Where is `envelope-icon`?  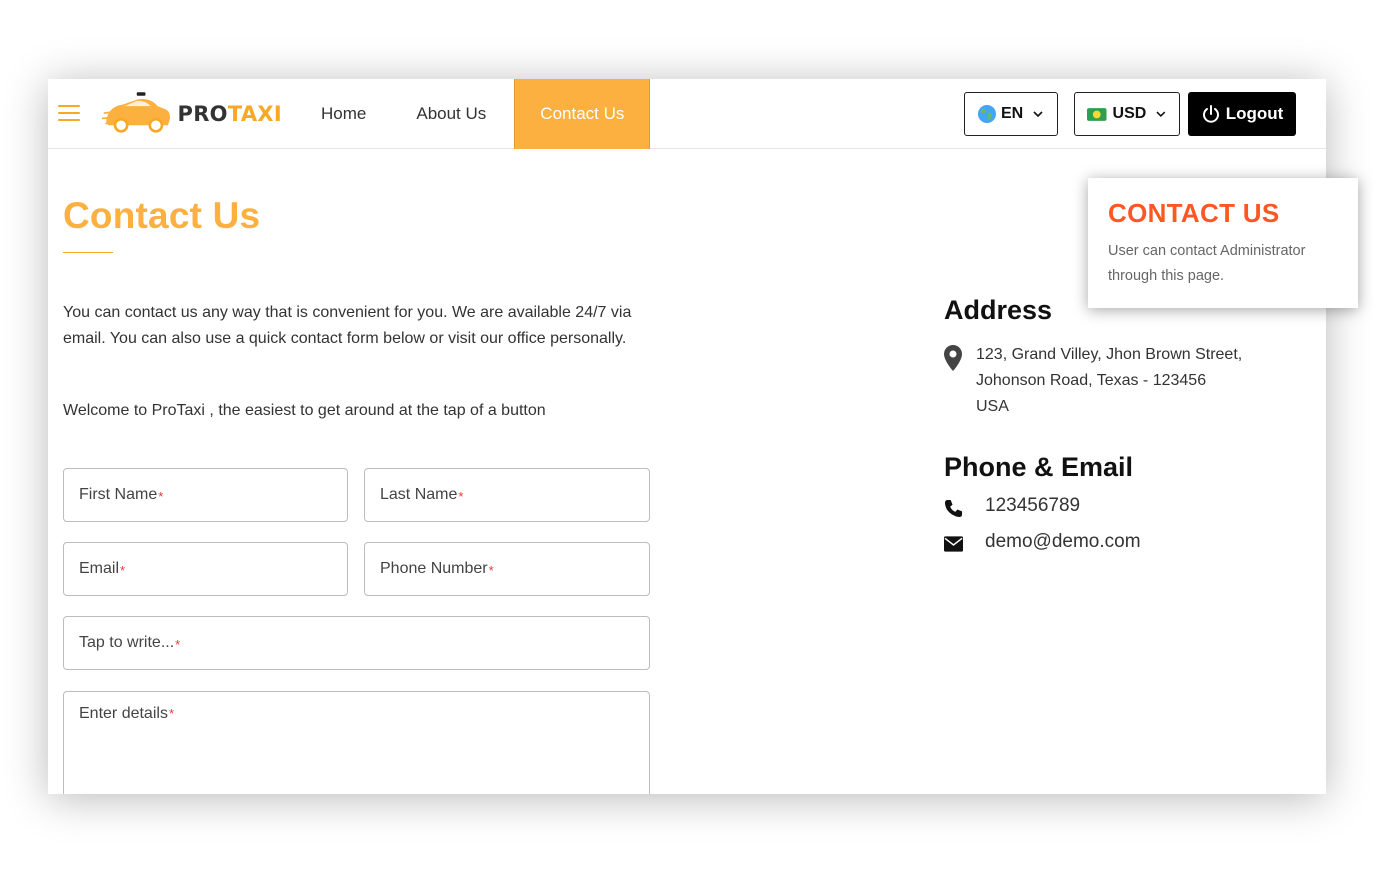
envelope-icon is located at coordinates (953, 544).